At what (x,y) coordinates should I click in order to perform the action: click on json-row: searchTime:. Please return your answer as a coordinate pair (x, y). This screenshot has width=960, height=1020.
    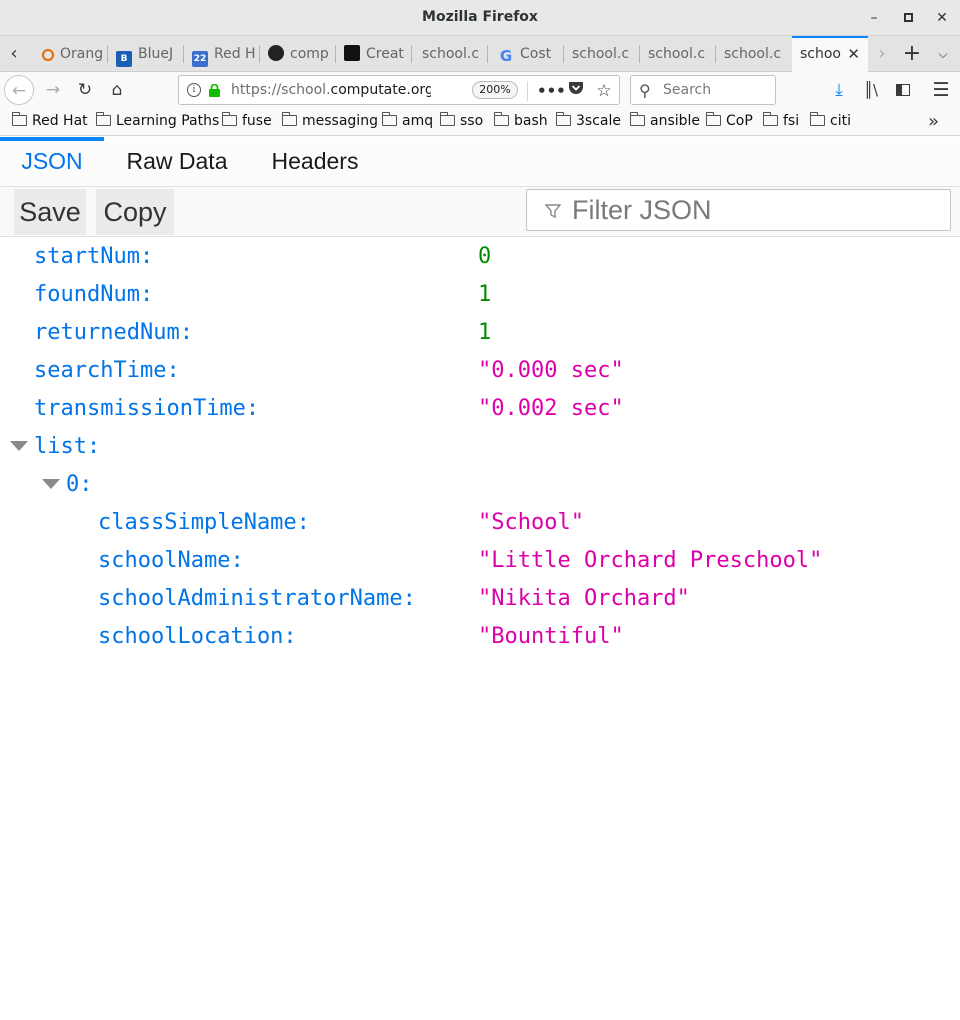
    Looking at the image, I should click on (107, 371).